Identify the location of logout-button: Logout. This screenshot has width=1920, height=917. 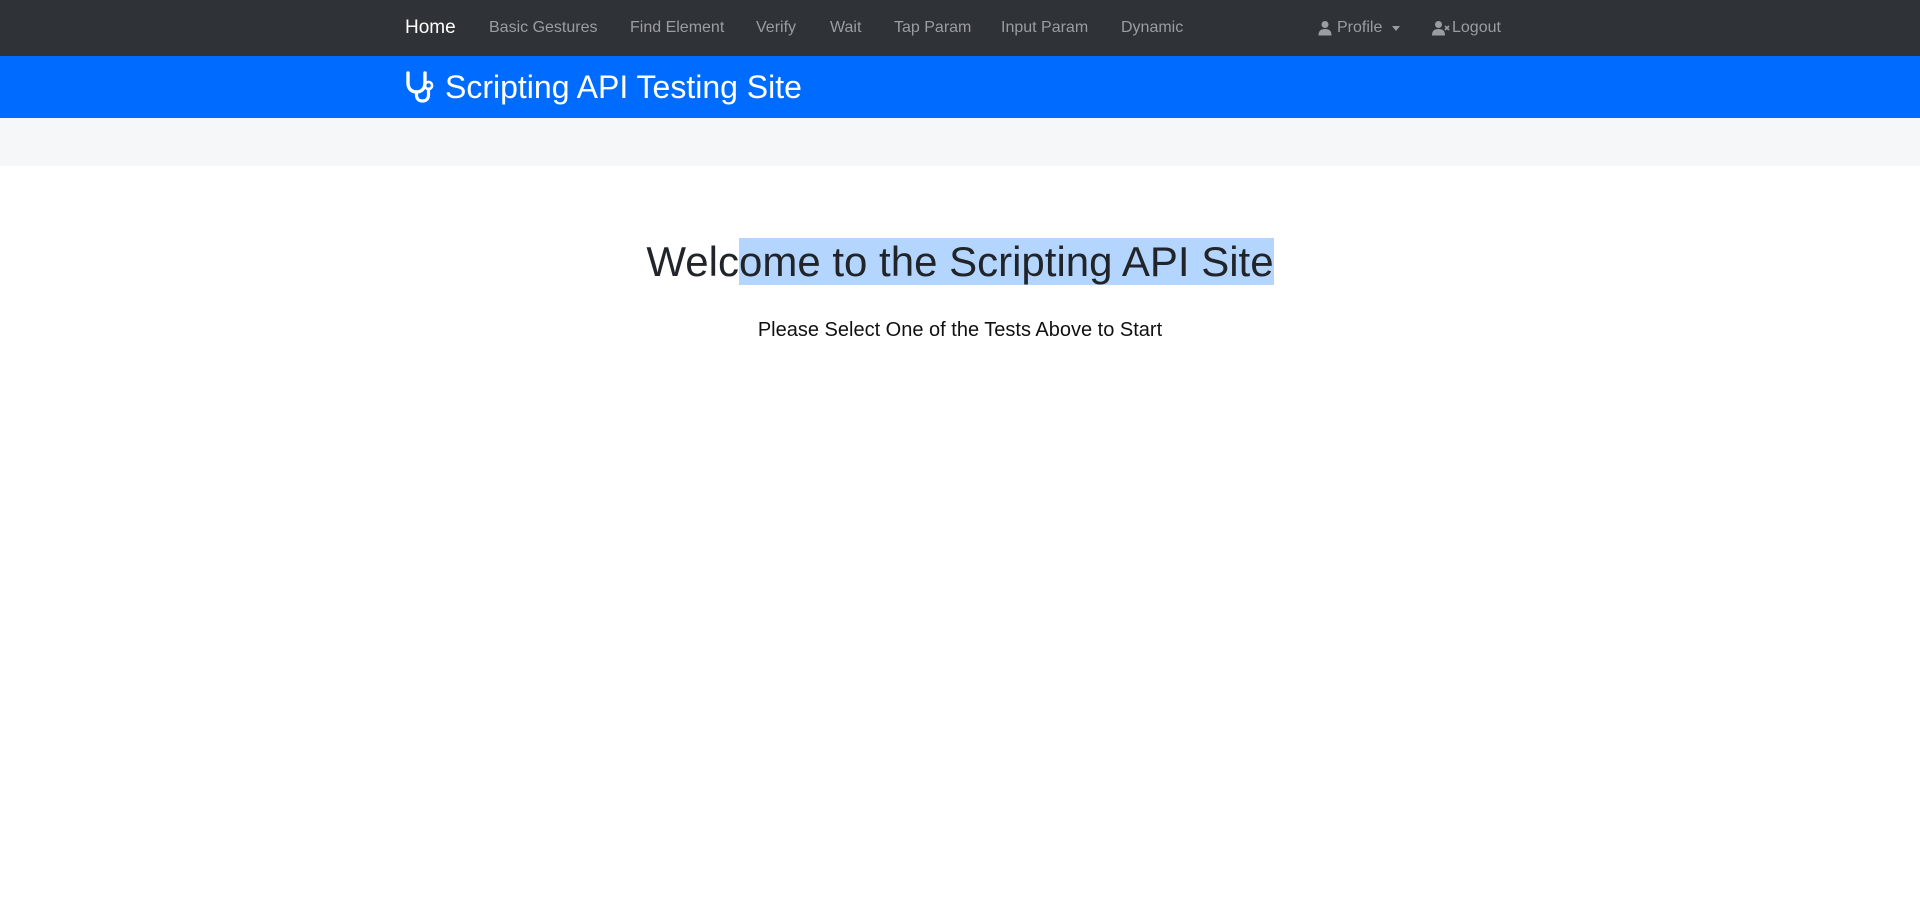
(1466, 28).